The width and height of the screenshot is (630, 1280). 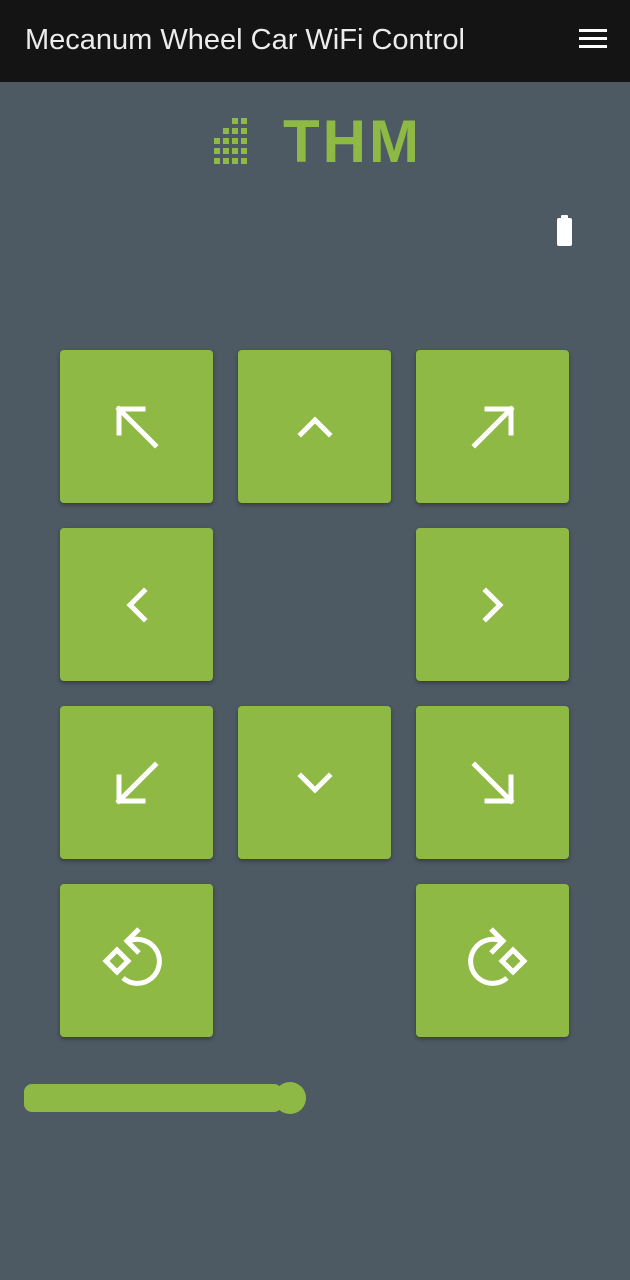 I want to click on left-button, so click(x=136, y=604).